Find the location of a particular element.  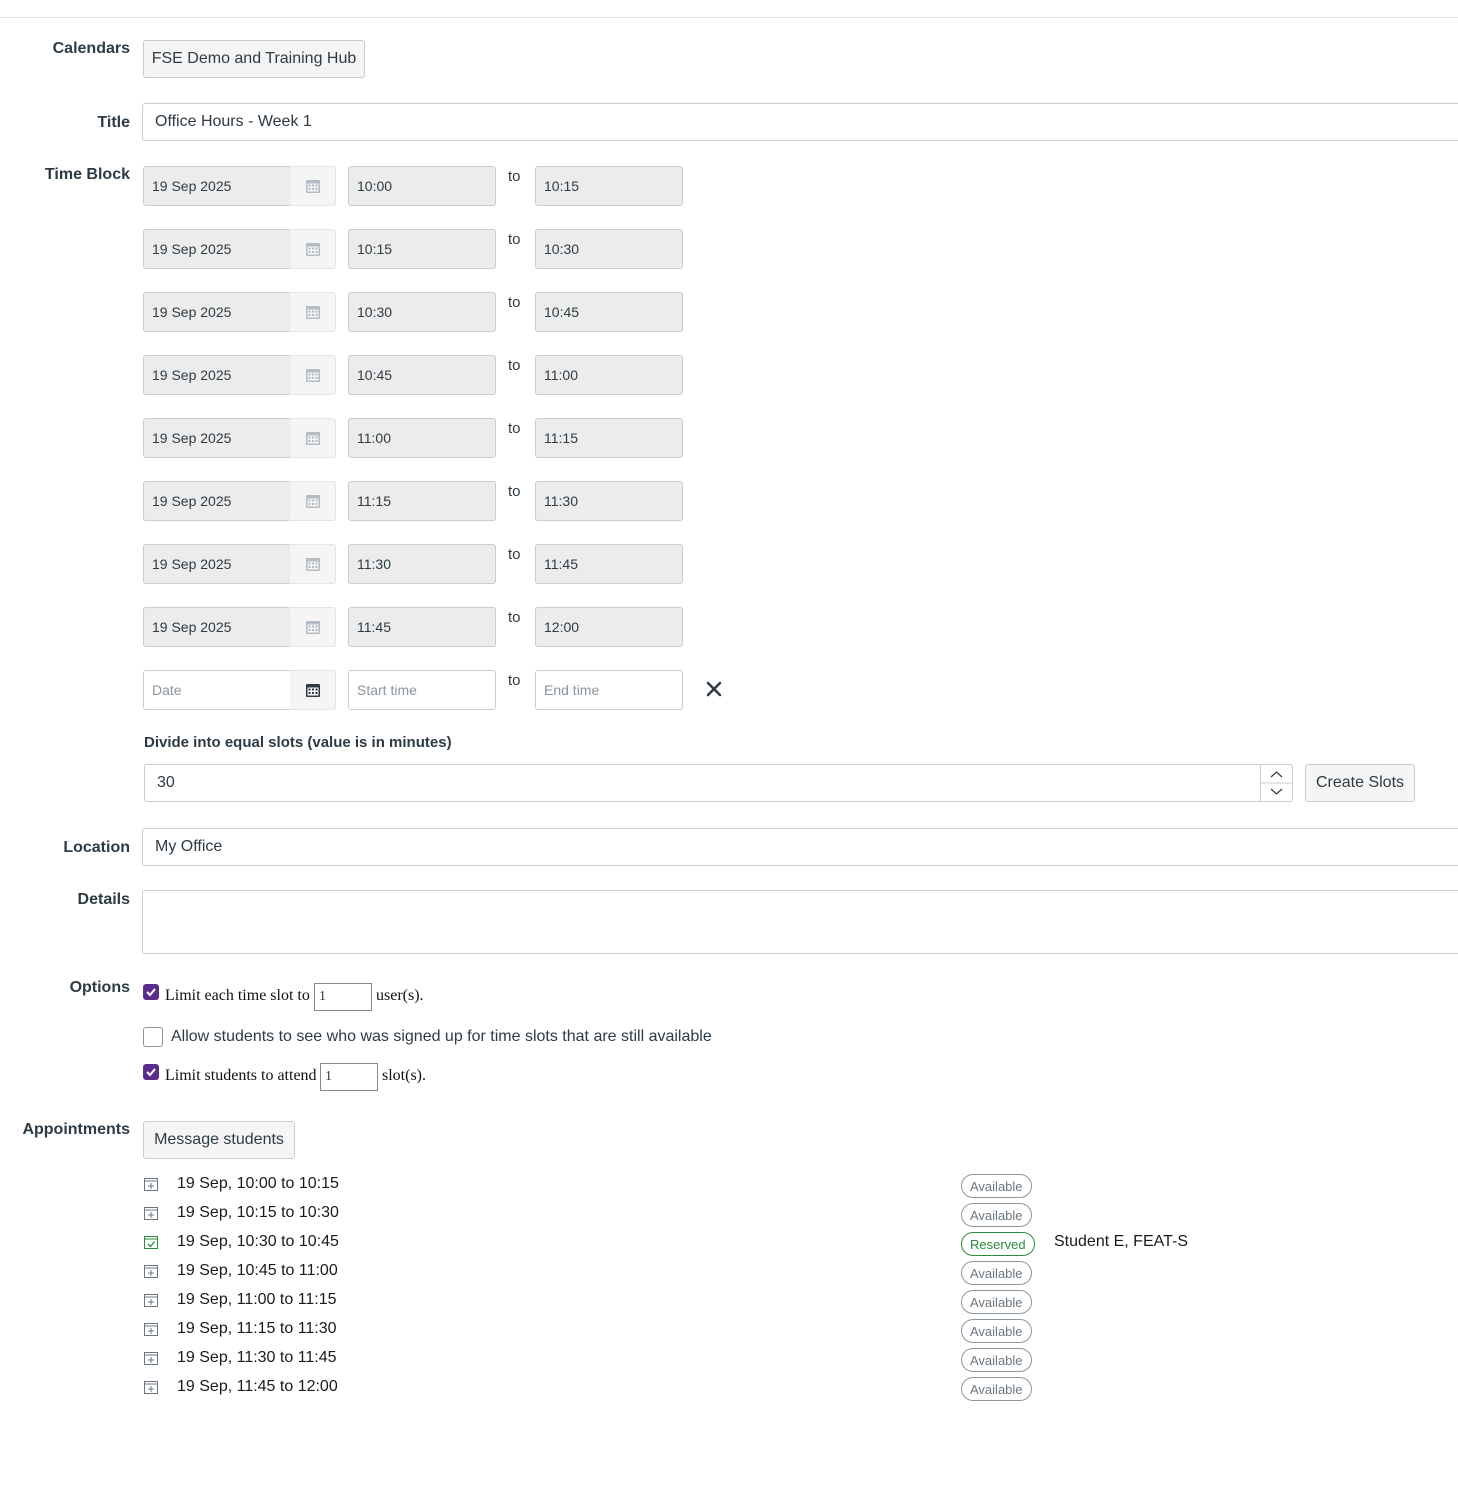

time-block-label: Time Block is located at coordinates (87, 174).